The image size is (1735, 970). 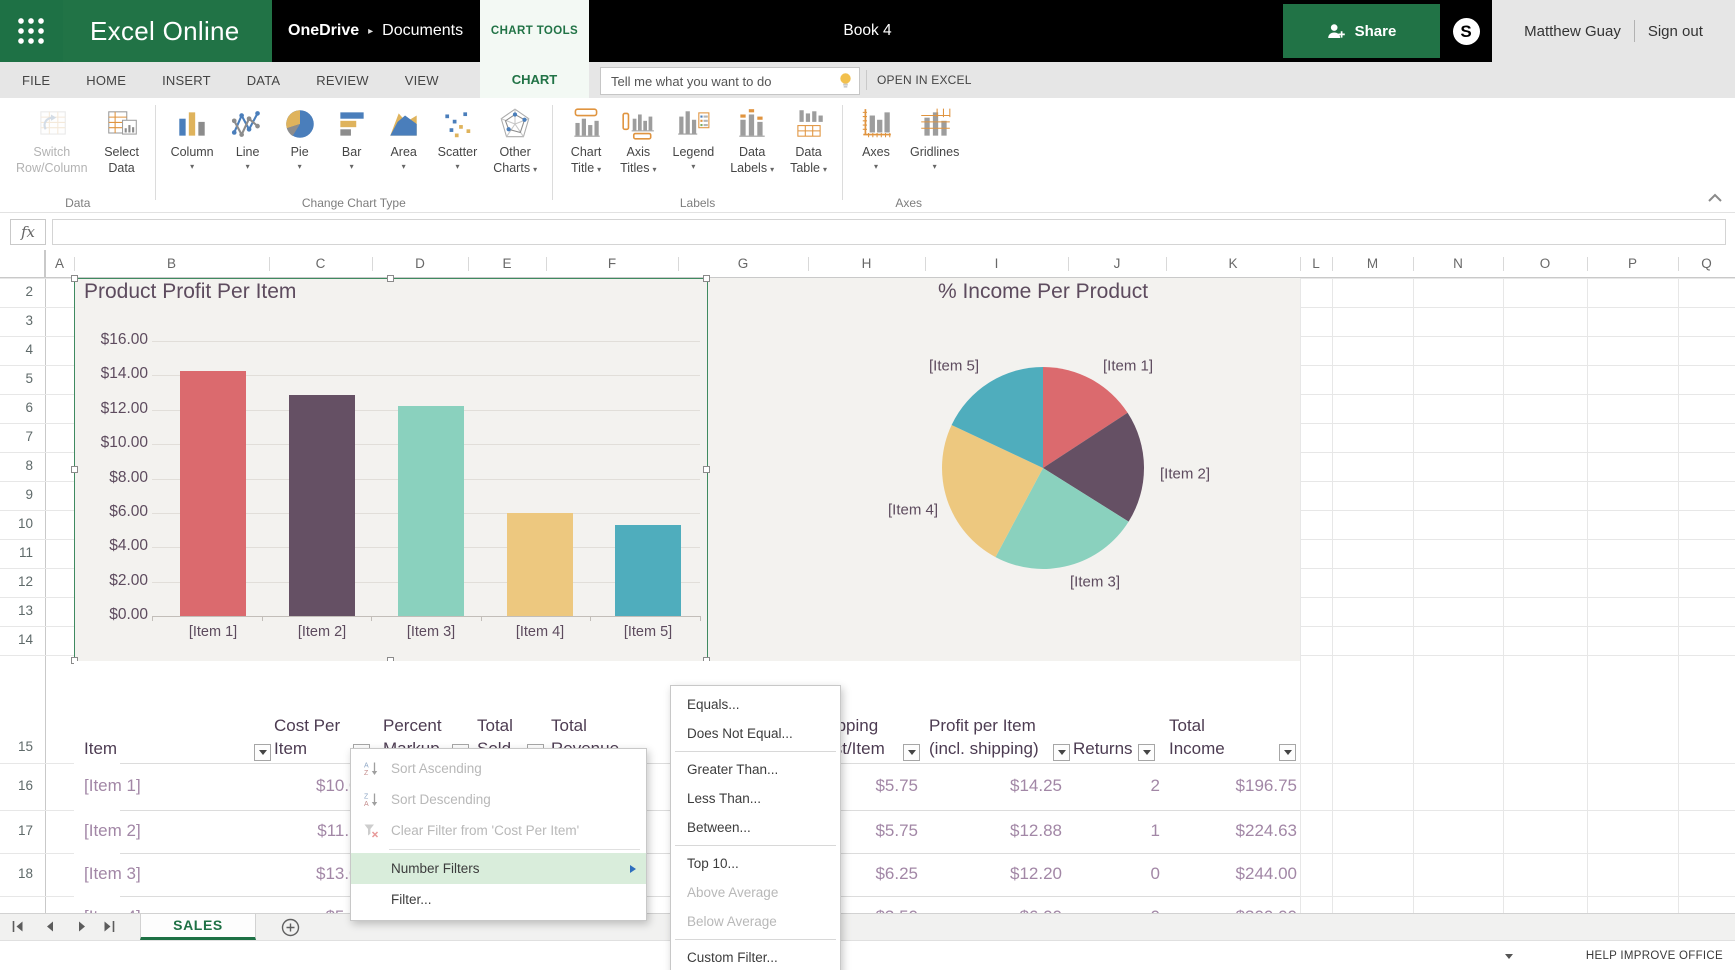 What do you see at coordinates (22, 747) in the screenshot?
I see `row-header-15: 15` at bounding box center [22, 747].